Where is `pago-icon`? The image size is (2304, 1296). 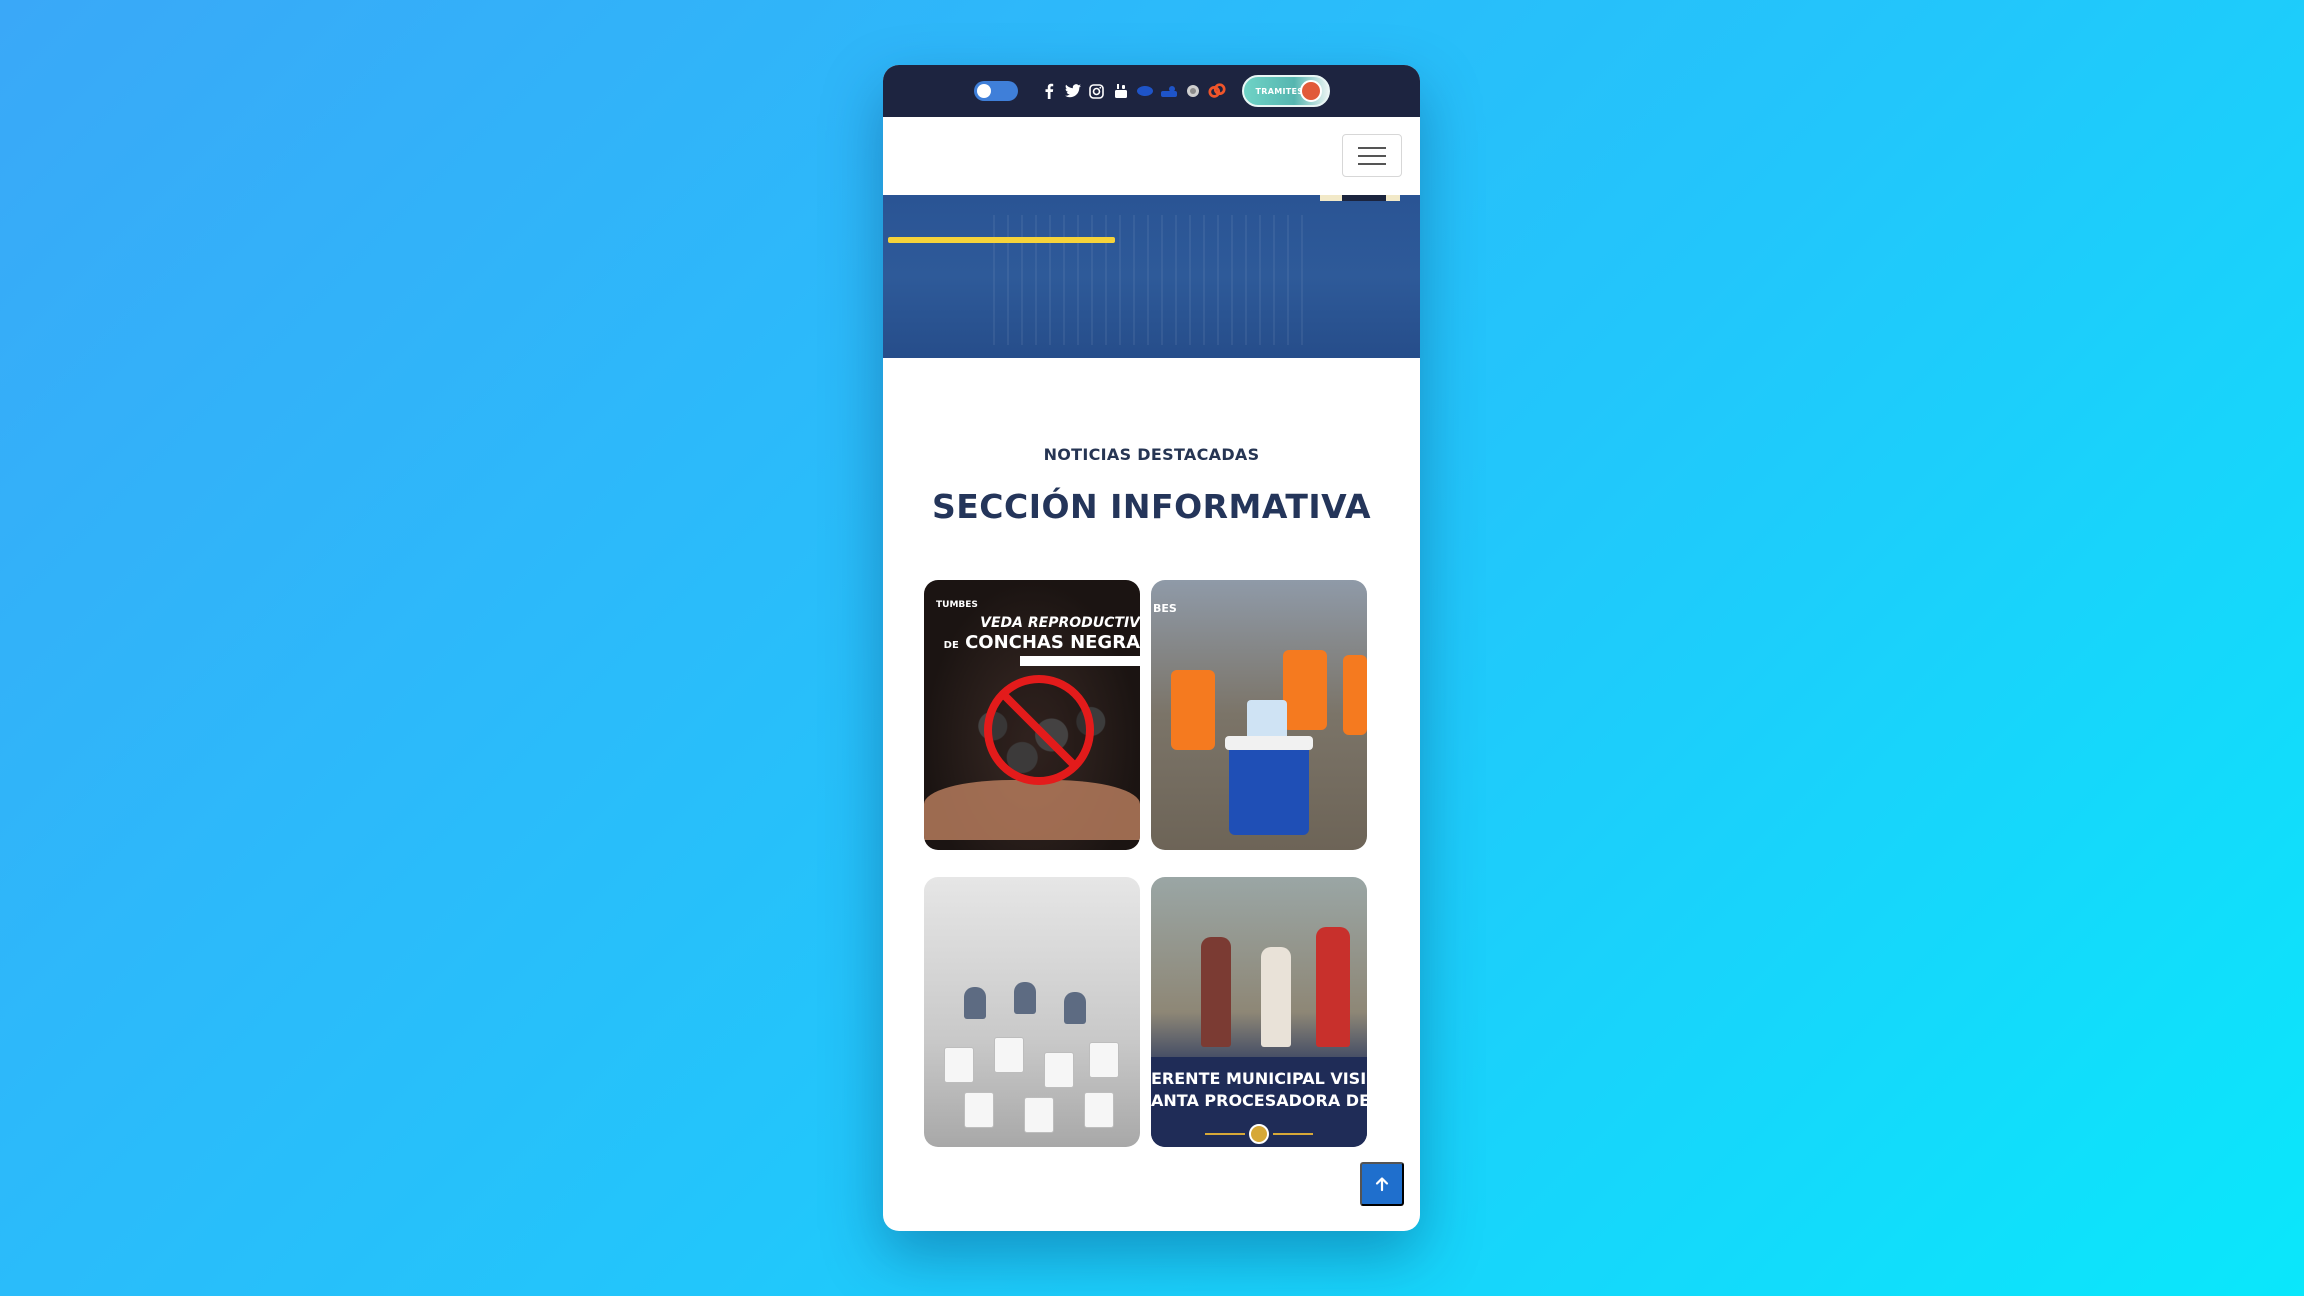 pago-icon is located at coordinates (1216, 91).